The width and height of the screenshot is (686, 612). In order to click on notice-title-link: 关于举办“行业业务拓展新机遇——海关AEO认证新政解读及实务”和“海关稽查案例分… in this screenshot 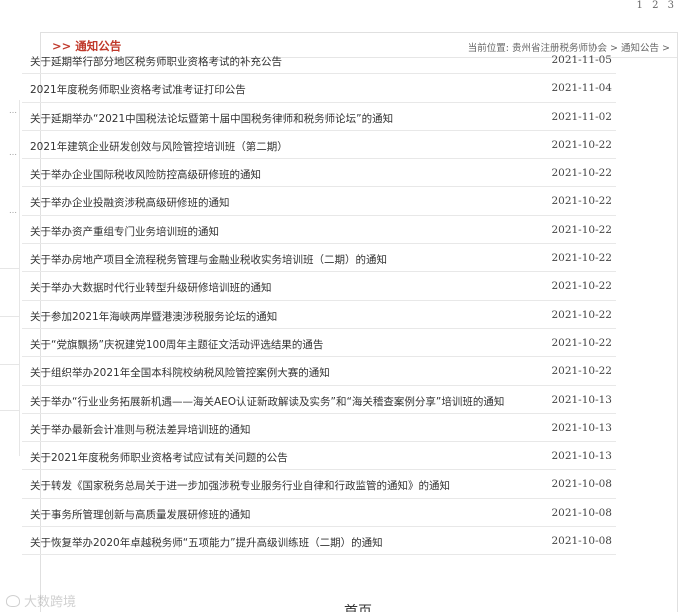, I will do `click(267, 401)`.